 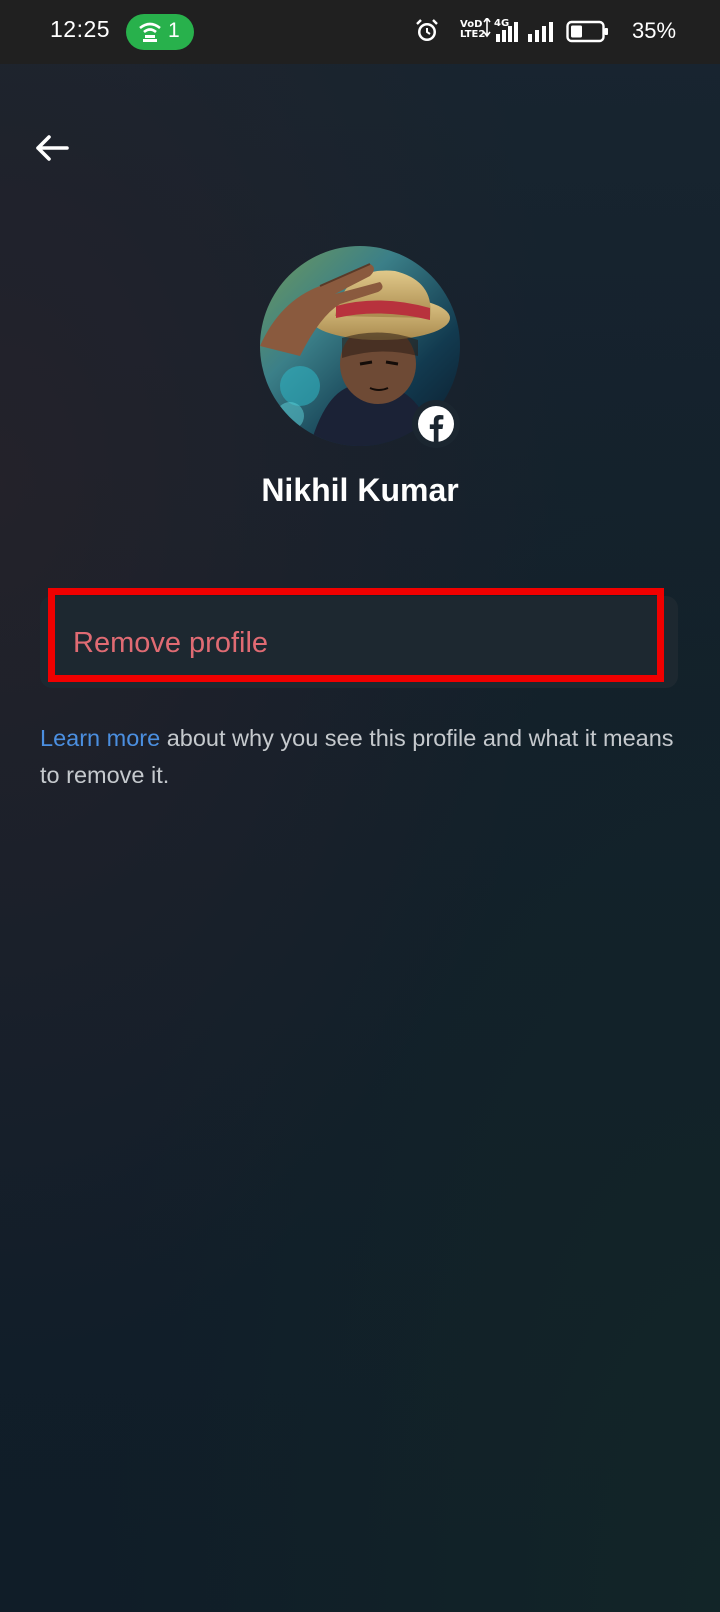 What do you see at coordinates (360, 32) in the screenshot?
I see `status-bar: 12:25 1 VoD LTE2 4G 35%` at bounding box center [360, 32].